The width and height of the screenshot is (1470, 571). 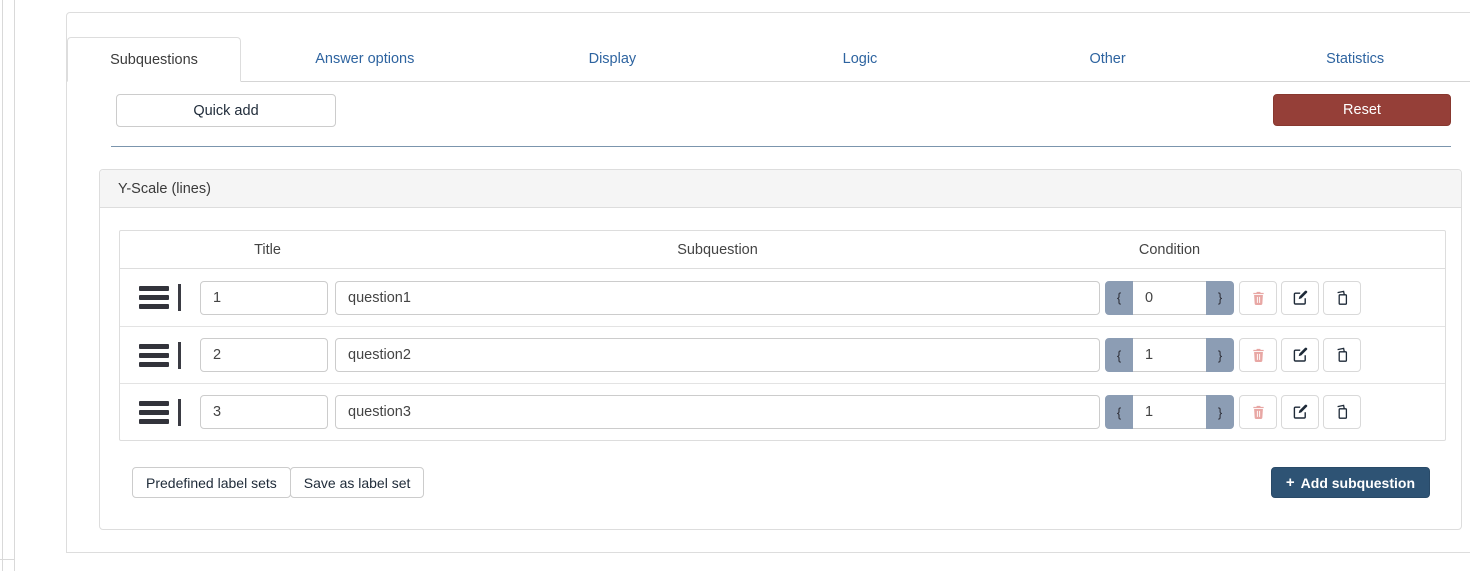 I want to click on tab-statistics: Statistics, so click(x=1350, y=59).